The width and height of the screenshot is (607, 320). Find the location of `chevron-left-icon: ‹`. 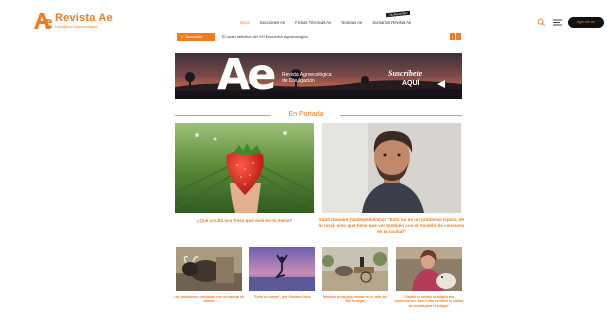

chevron-left-icon: ‹ is located at coordinates (452, 36).